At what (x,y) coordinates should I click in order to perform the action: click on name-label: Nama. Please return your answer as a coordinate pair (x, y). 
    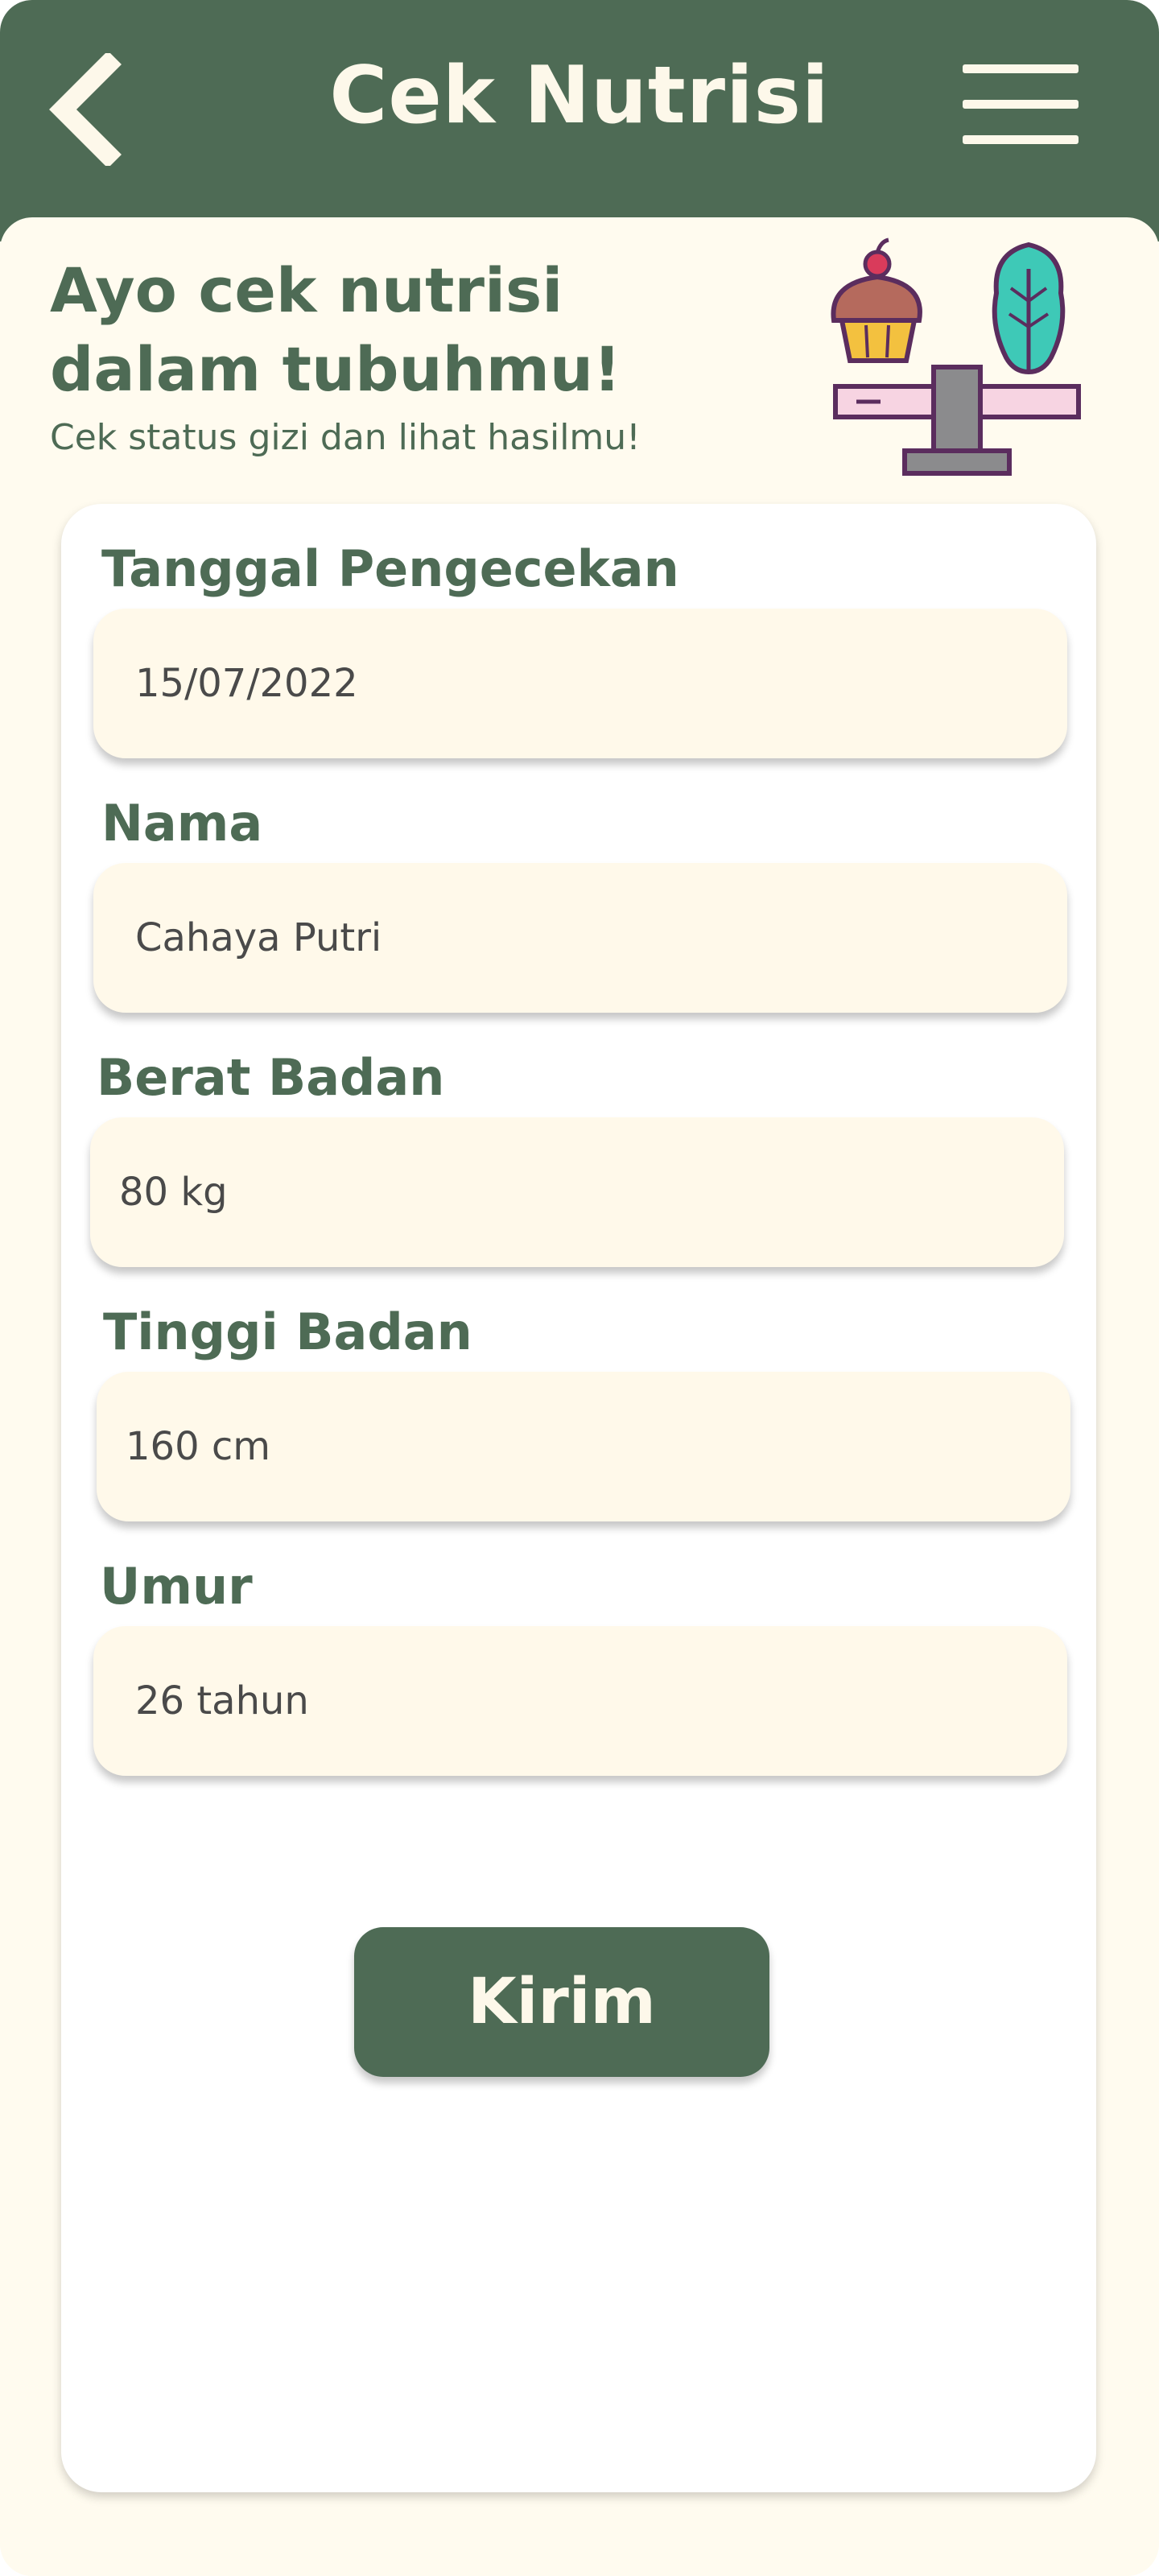
    Looking at the image, I should click on (182, 823).